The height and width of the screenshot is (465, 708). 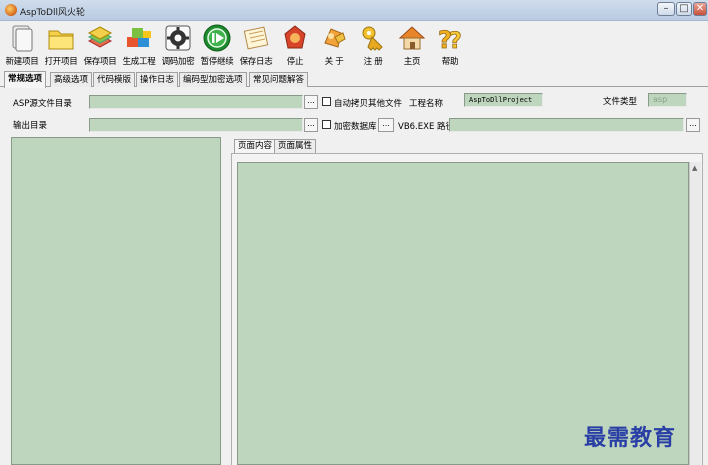 I want to click on stop-button: 停止, so click(x=295, y=46).